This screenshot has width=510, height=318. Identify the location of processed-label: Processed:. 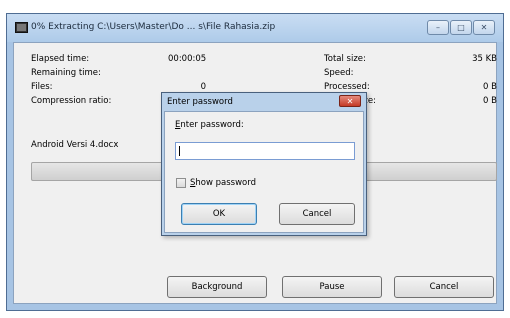
(347, 87).